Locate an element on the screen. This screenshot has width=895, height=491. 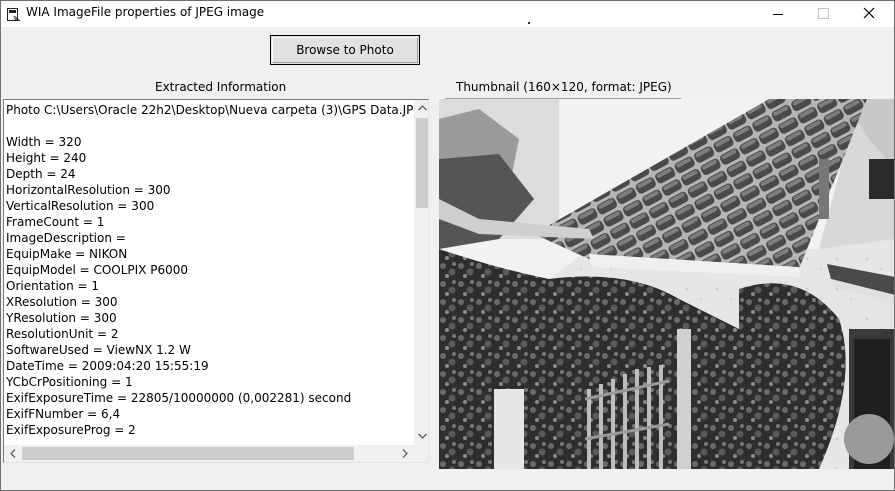
vertical-scroll-thumb is located at coordinates (422, 163).